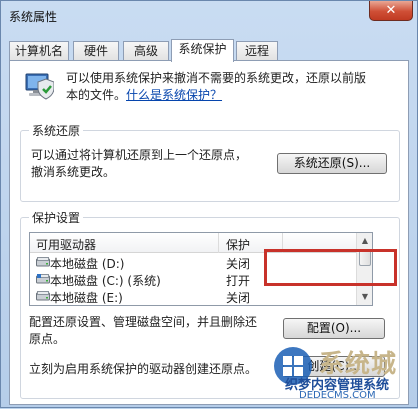  Describe the element at coordinates (238, 281) in the screenshot. I see `drive-protection-status: 打开` at that location.